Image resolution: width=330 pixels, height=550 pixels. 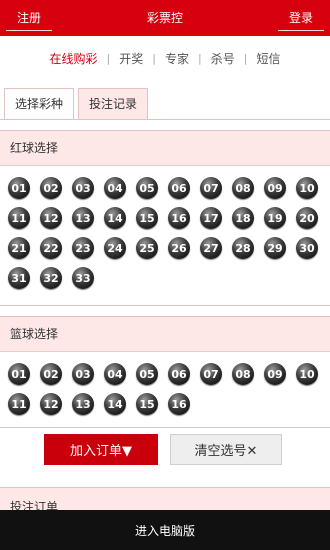 What do you see at coordinates (275, 374) in the screenshot?
I see `blue-ball: 09` at bounding box center [275, 374].